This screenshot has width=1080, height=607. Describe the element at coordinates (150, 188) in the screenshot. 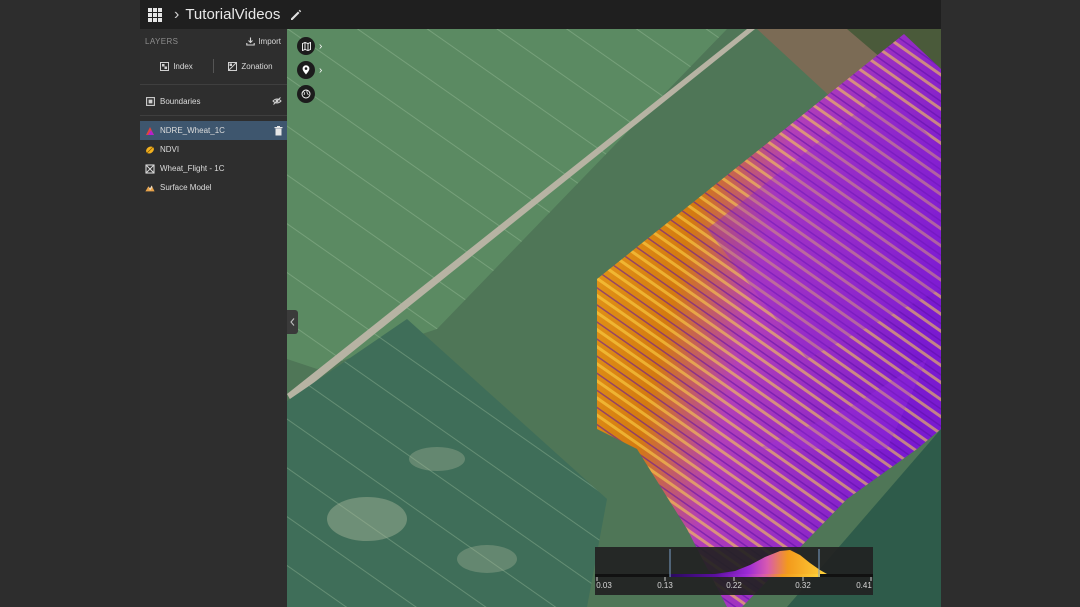

I see `surface-model-icon` at that location.